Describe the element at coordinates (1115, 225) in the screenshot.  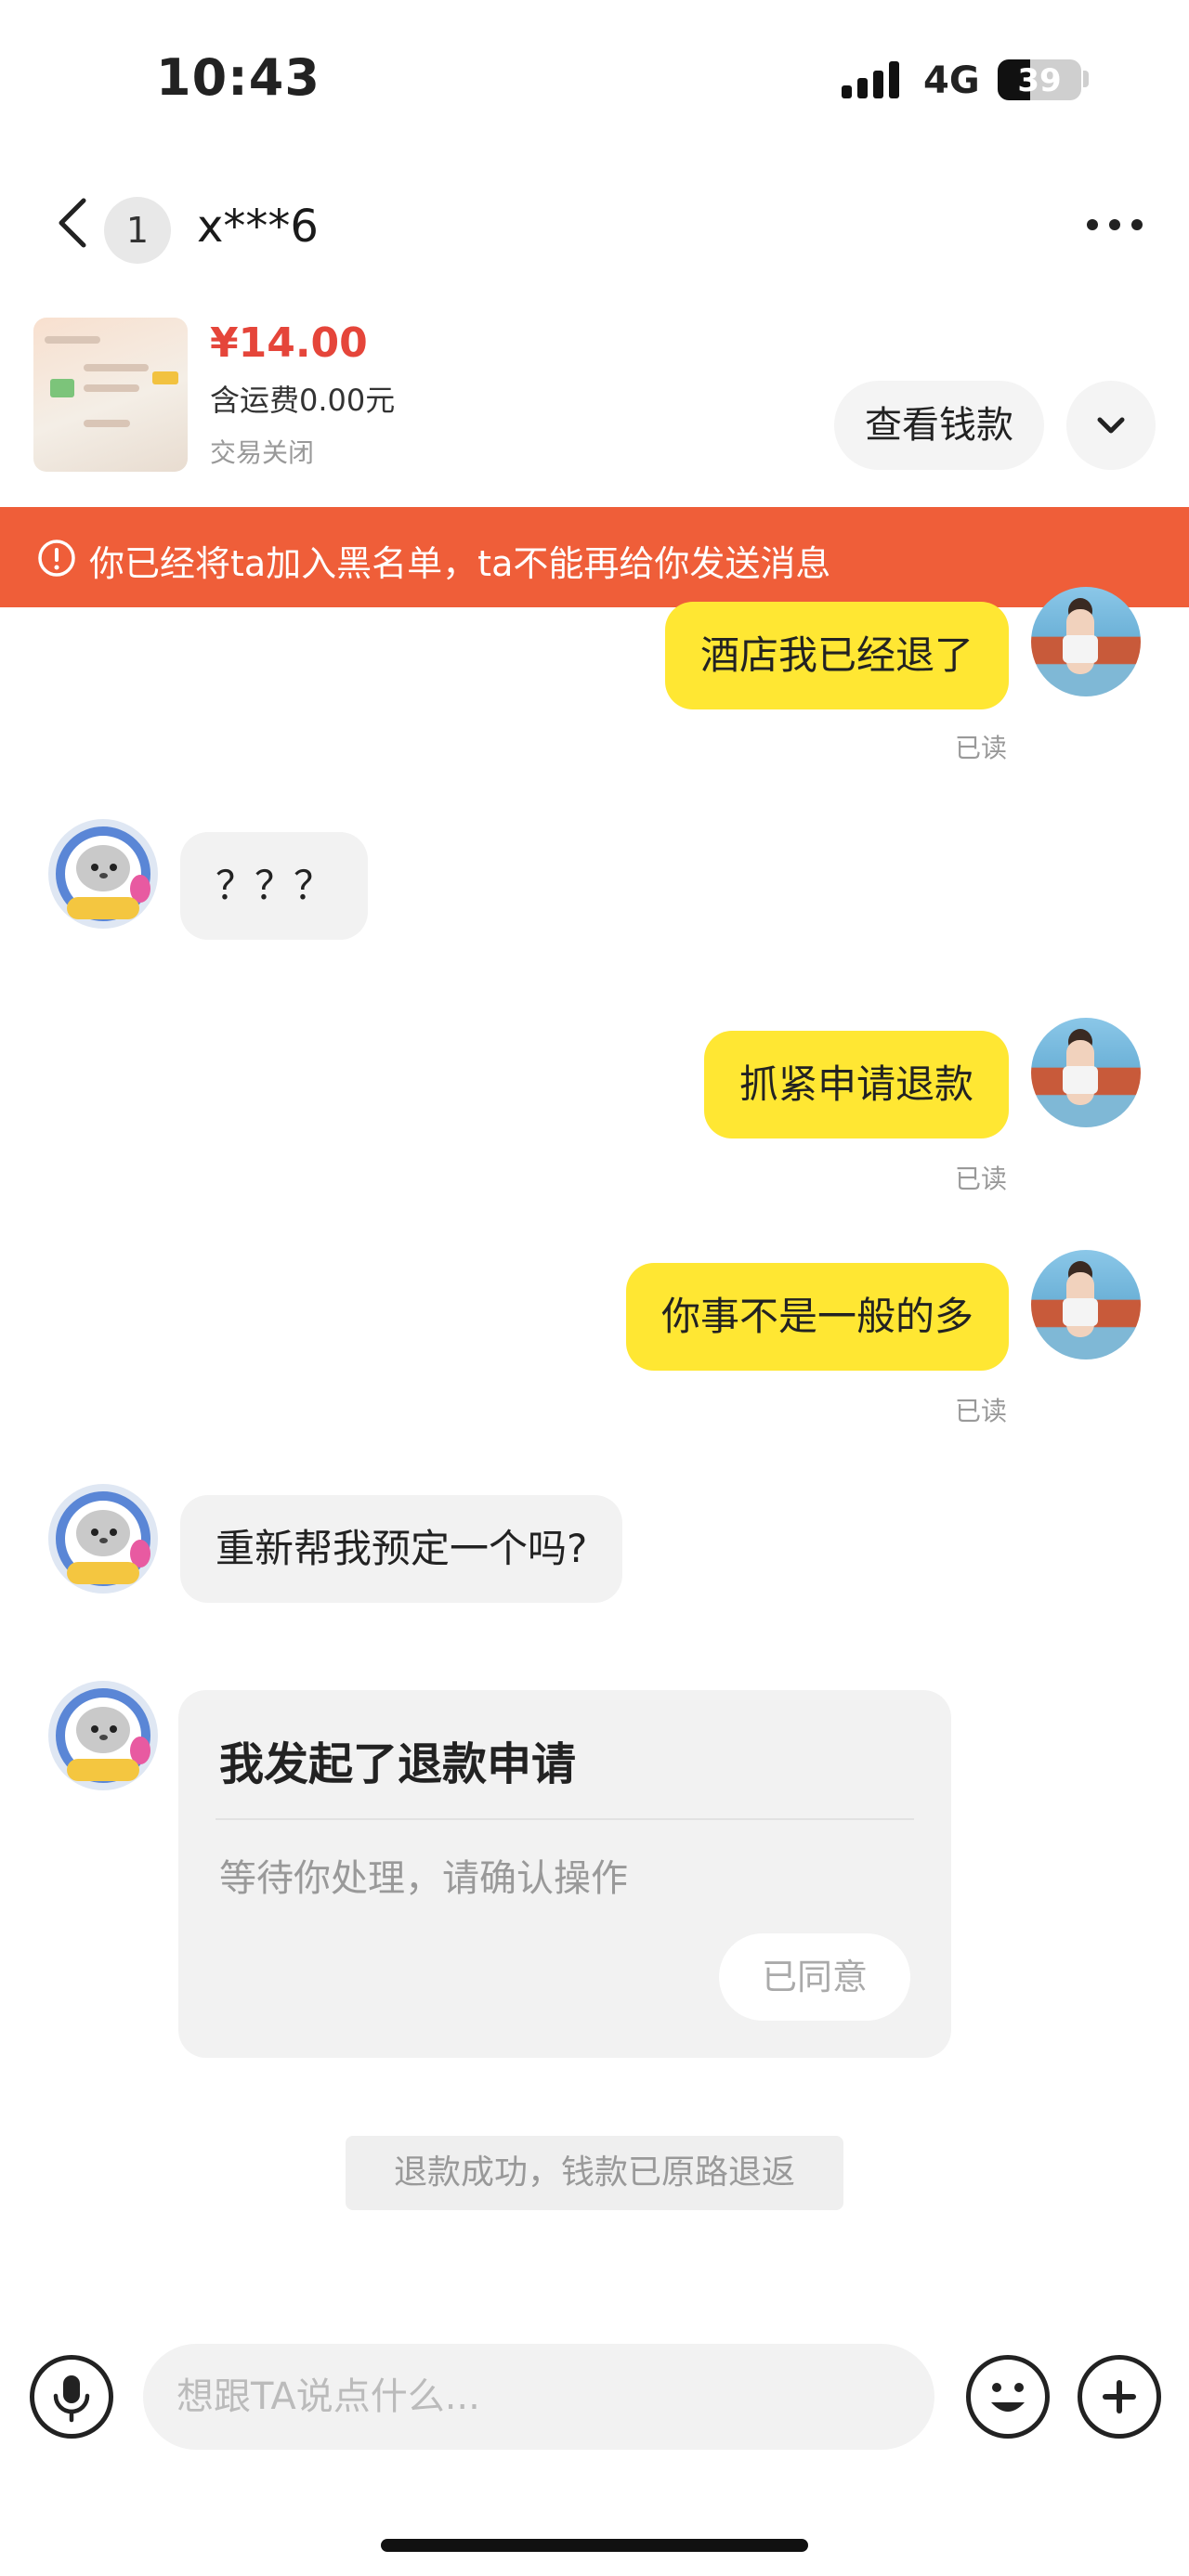
I see `more-icon` at that location.